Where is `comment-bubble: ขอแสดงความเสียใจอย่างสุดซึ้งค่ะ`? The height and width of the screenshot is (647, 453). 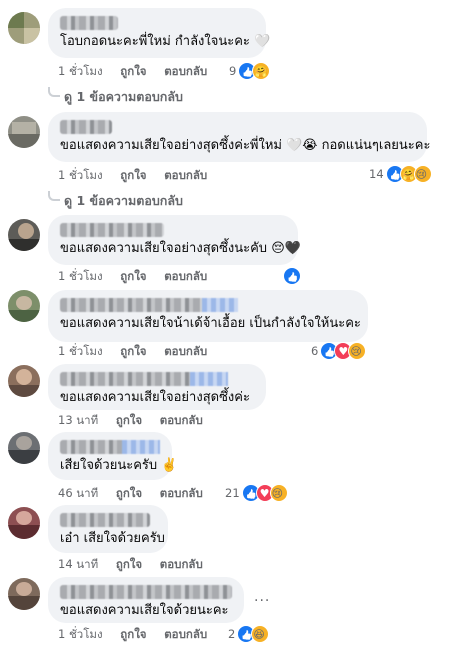
comment-bubble: ขอแสดงความเสียใจอย่างสุดซึ้งค่ะ is located at coordinates (157, 387).